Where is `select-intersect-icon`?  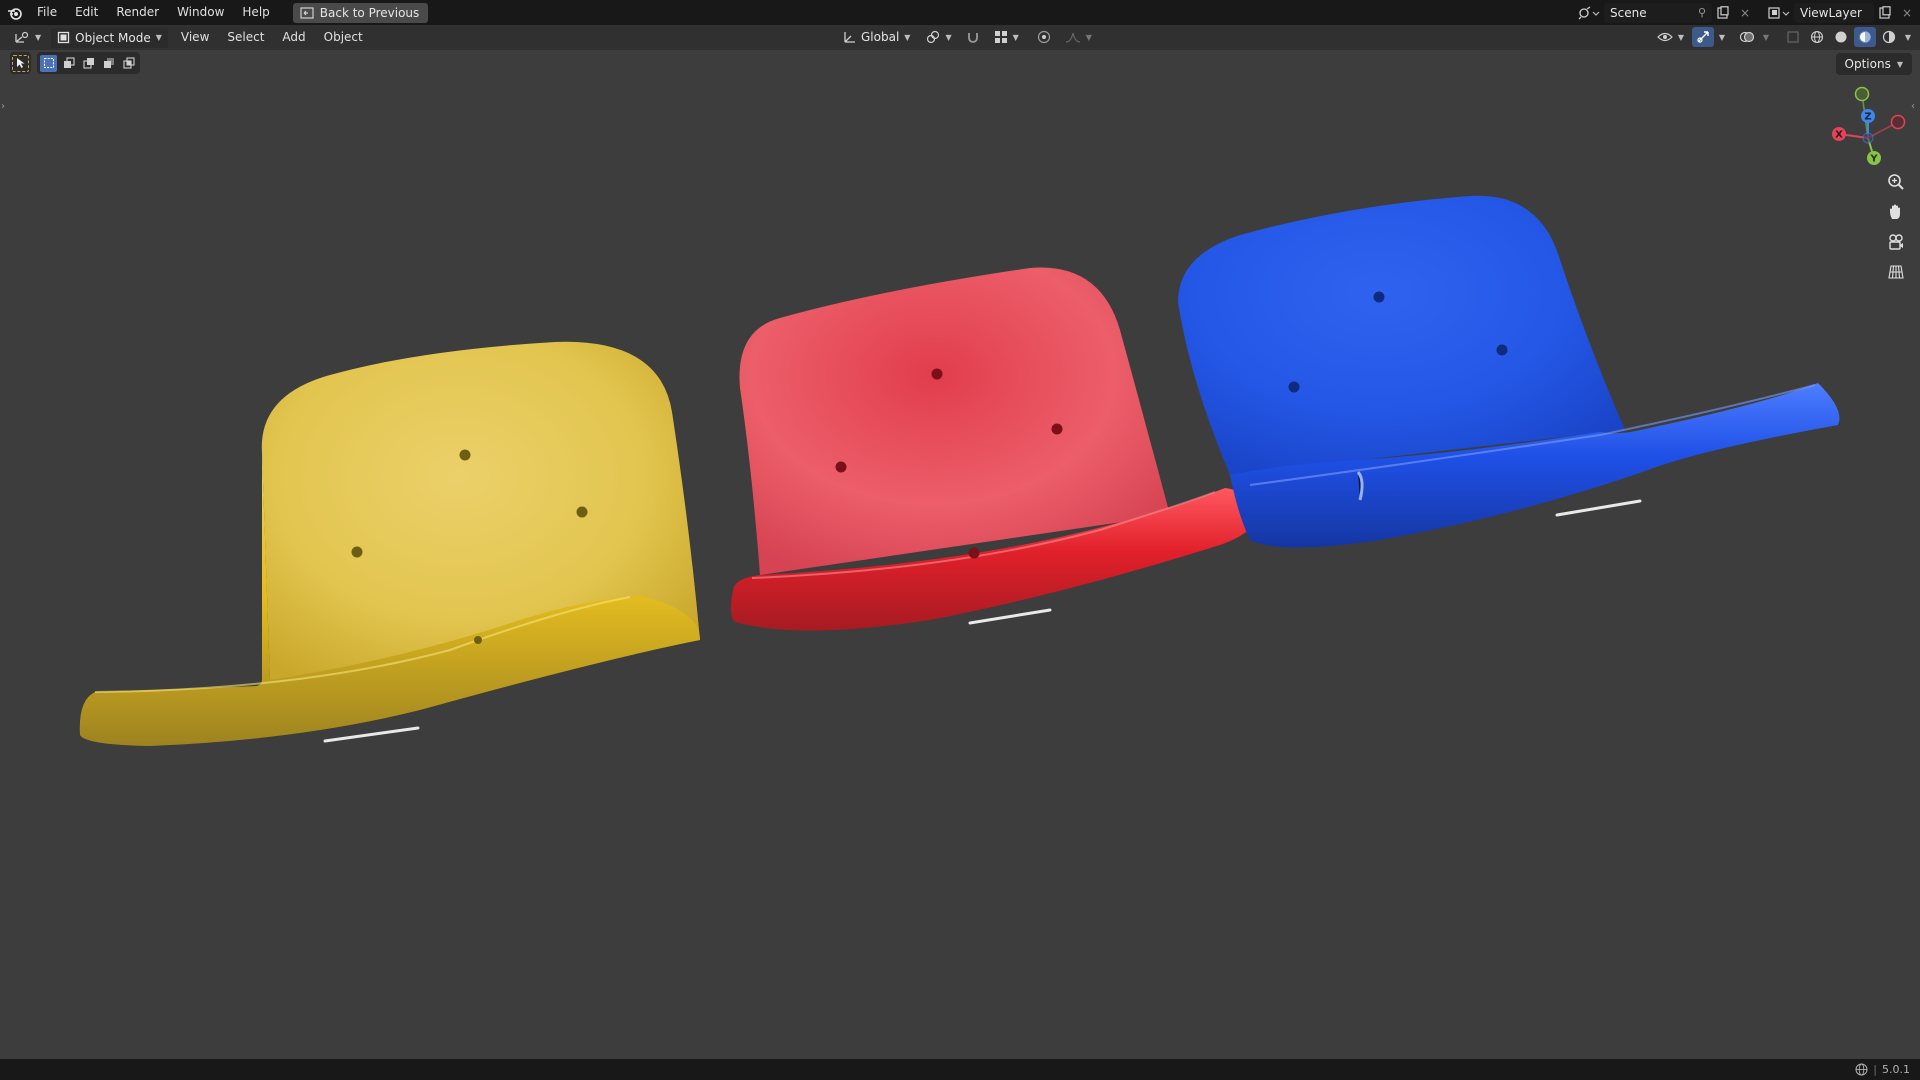 select-intersect-icon is located at coordinates (128, 63).